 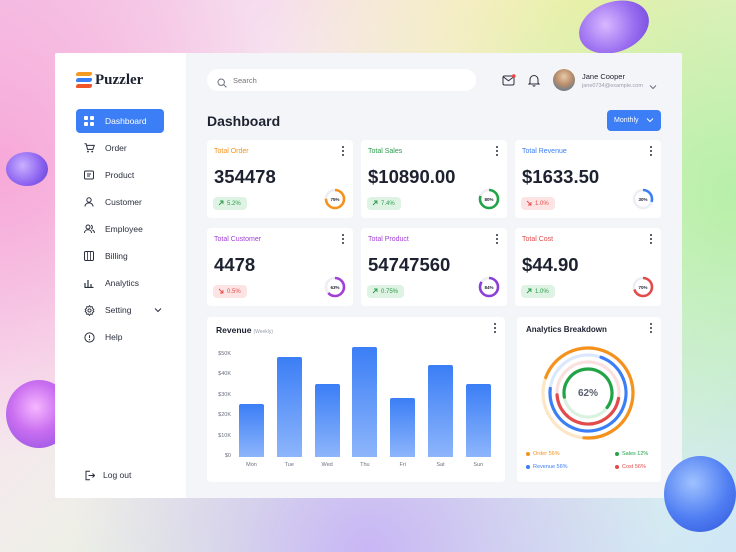 I want to click on x-tick-label: Sun, so click(x=478, y=465).